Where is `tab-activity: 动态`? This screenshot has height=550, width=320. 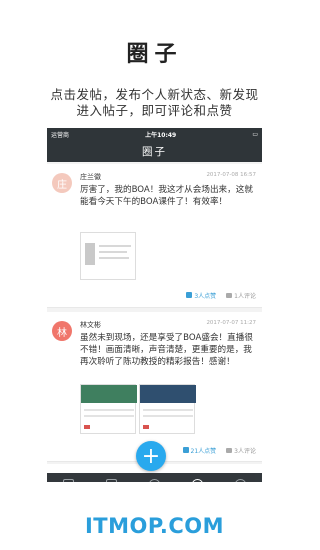 tab-activity: 动态 is located at coordinates (154, 477).